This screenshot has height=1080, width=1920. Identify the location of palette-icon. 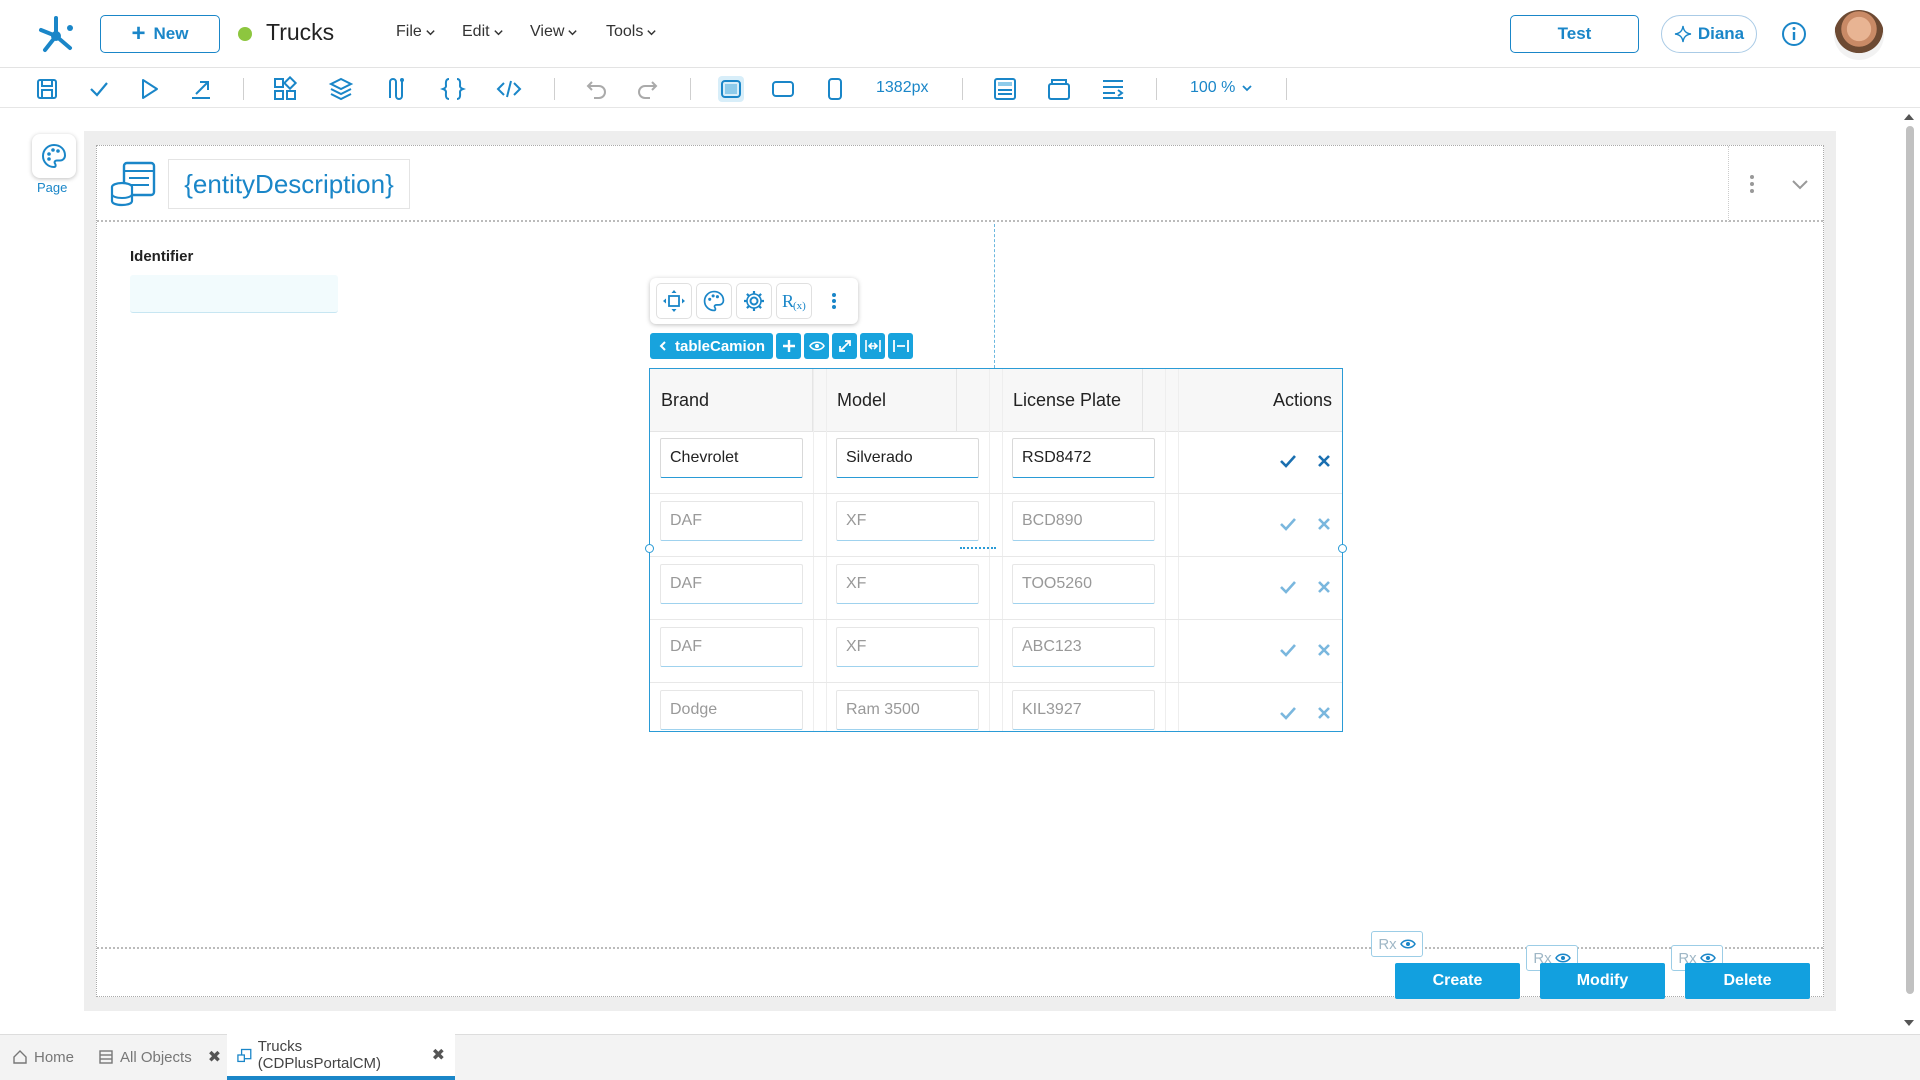
(714, 301).